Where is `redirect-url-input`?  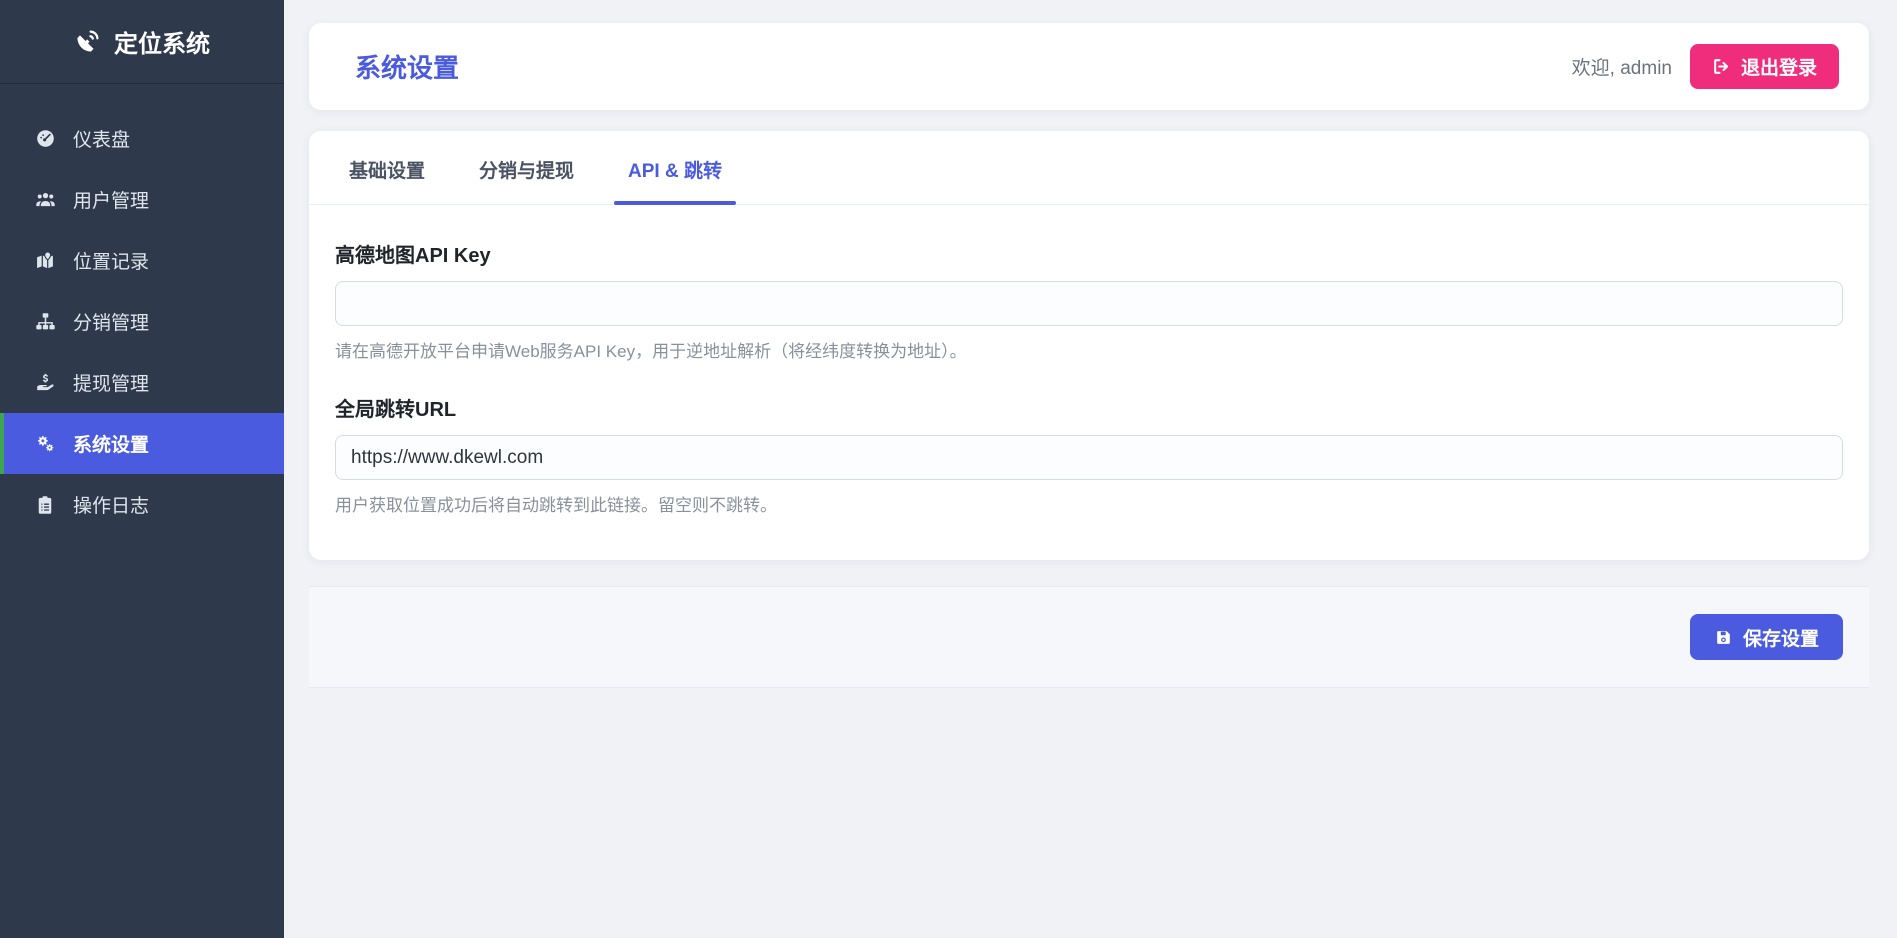
redirect-url-input is located at coordinates (1089, 457).